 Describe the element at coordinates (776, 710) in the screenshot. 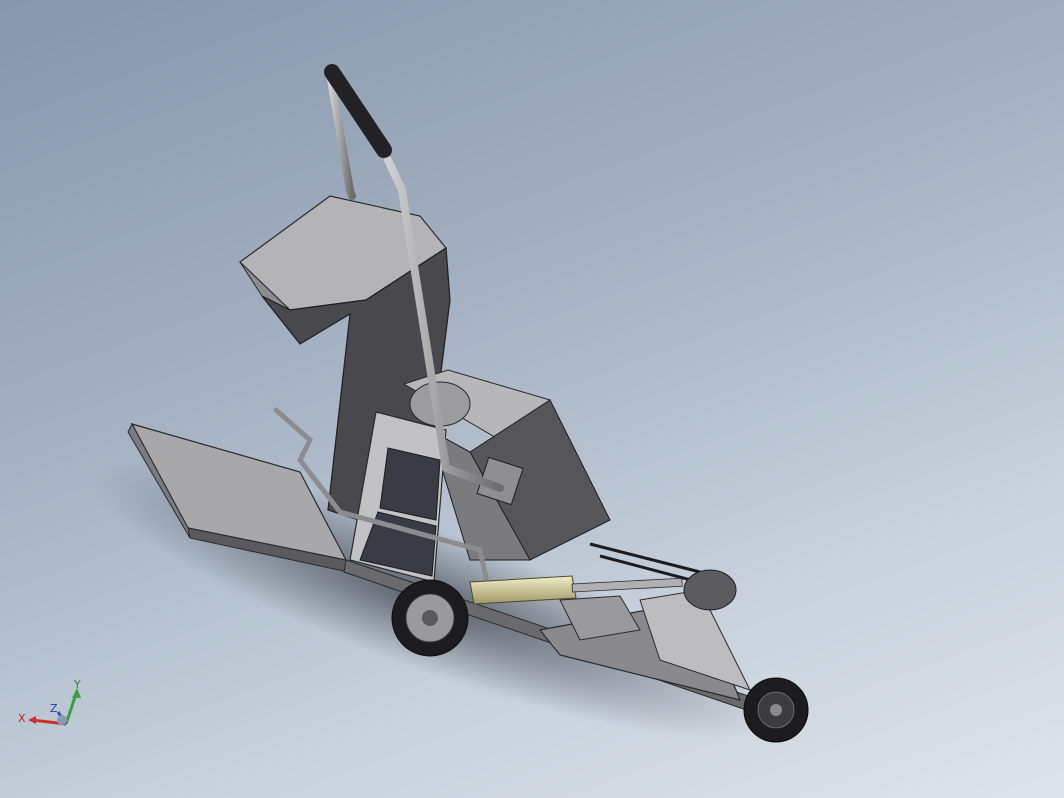

I see `rear-wheel-hub` at that location.